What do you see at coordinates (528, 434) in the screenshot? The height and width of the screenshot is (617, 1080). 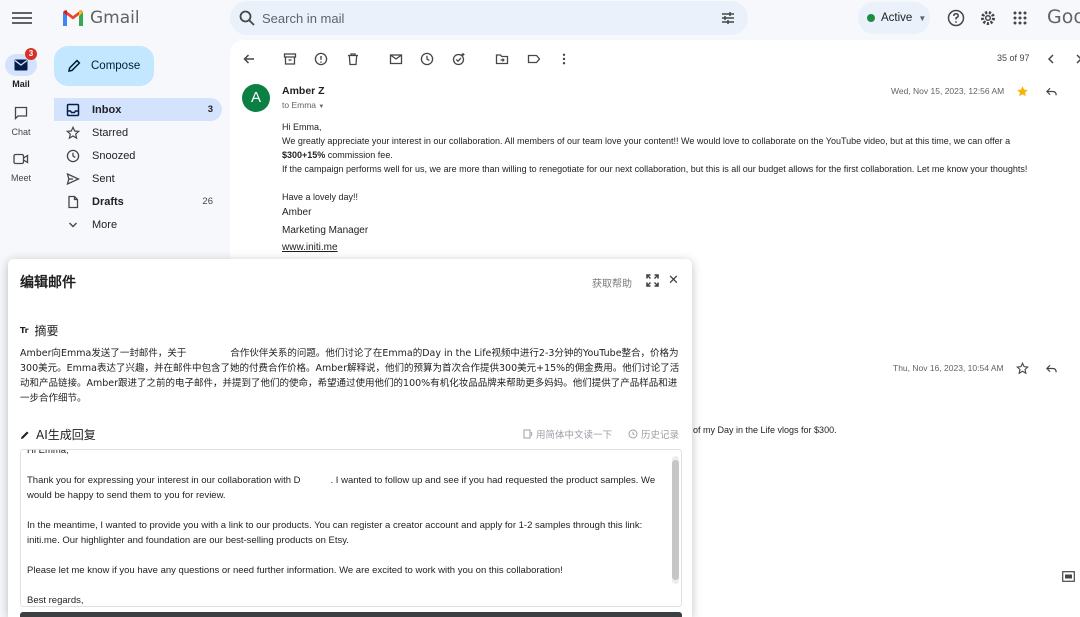 I see `read-aloud-icon` at bounding box center [528, 434].